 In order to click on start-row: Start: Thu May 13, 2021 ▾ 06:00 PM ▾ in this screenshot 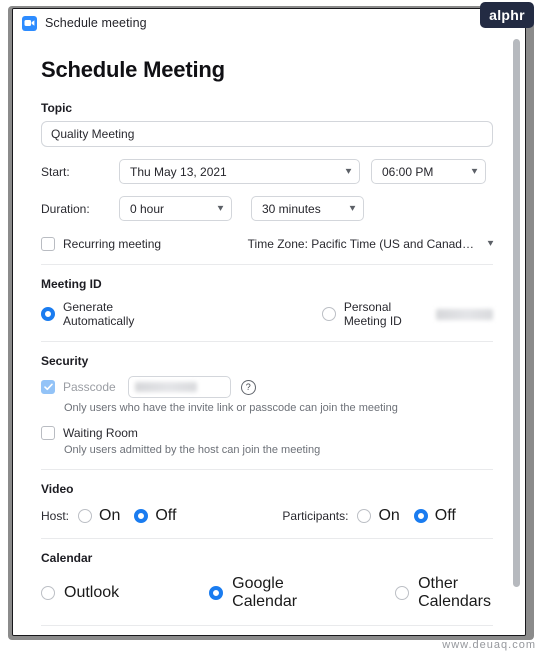, I will do `click(266, 171)`.